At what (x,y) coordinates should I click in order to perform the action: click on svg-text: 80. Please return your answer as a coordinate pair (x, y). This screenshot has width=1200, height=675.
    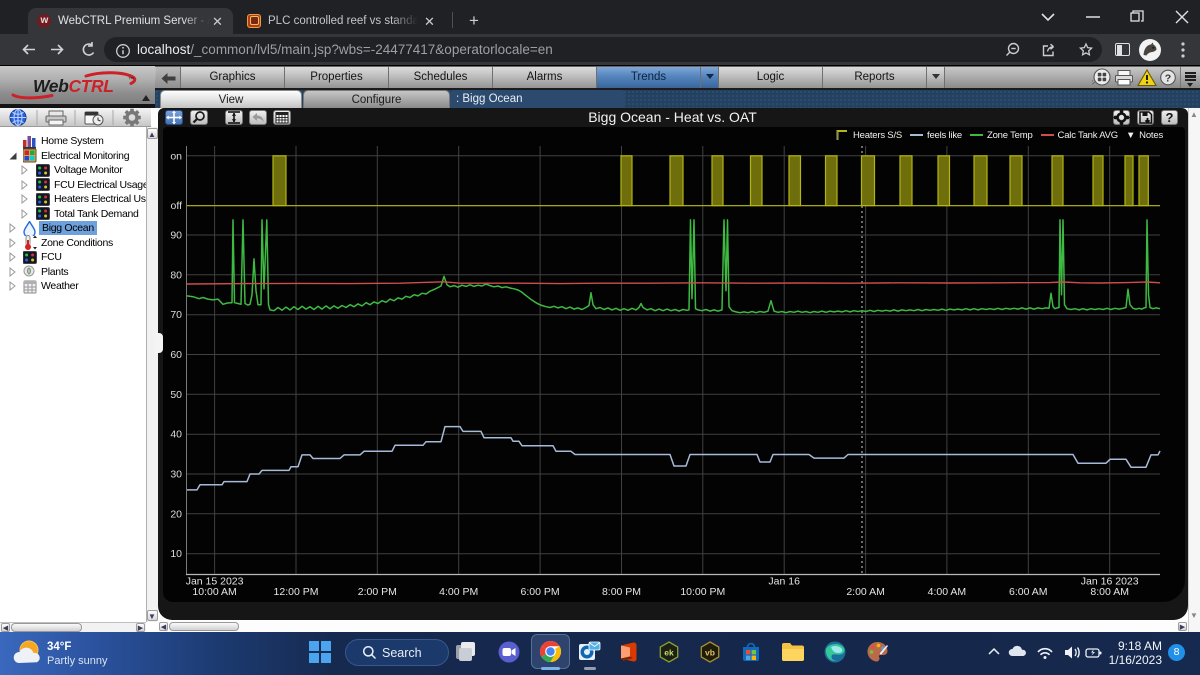
    Looking at the image, I should click on (176, 275).